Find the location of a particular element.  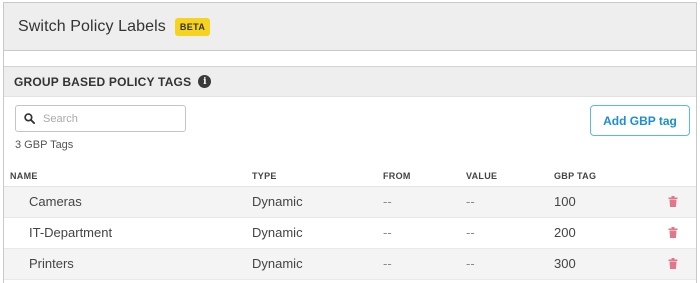

table-row: Cameras Dynamic -- -- 100 is located at coordinates (350, 202).